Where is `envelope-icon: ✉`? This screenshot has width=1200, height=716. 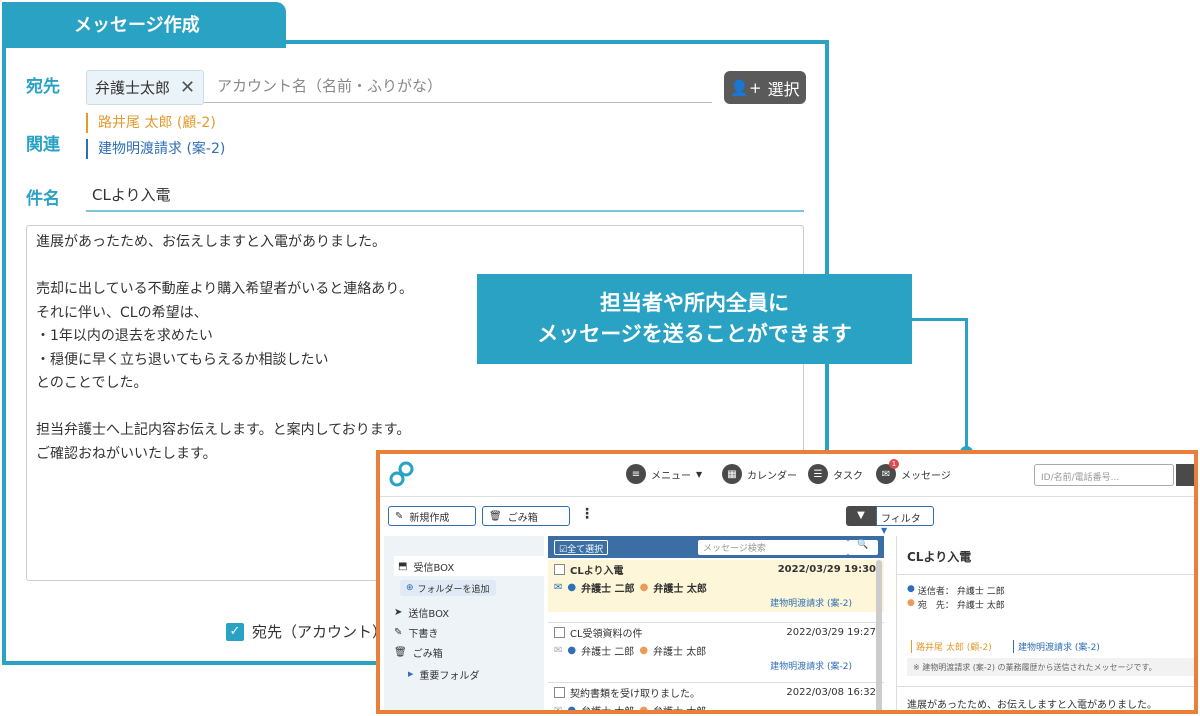
envelope-icon: ✉ is located at coordinates (558, 587).